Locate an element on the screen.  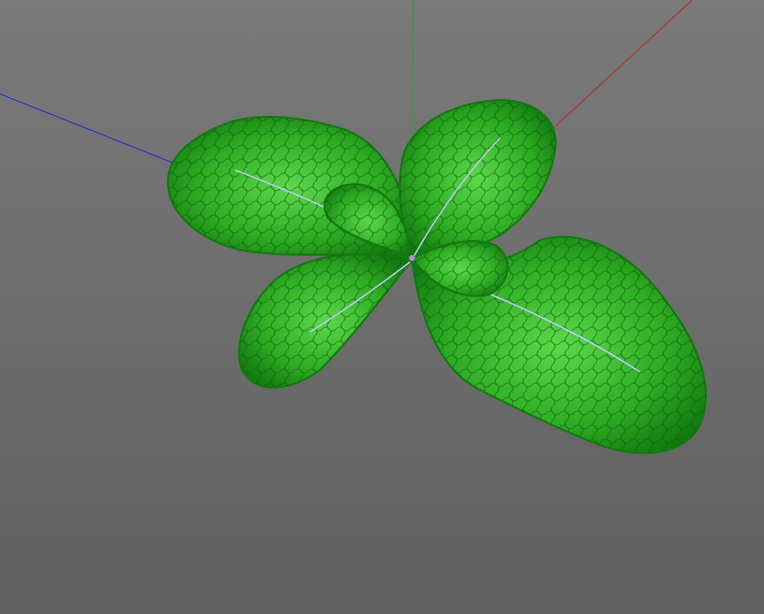
stem-tip is located at coordinates (412, 258).